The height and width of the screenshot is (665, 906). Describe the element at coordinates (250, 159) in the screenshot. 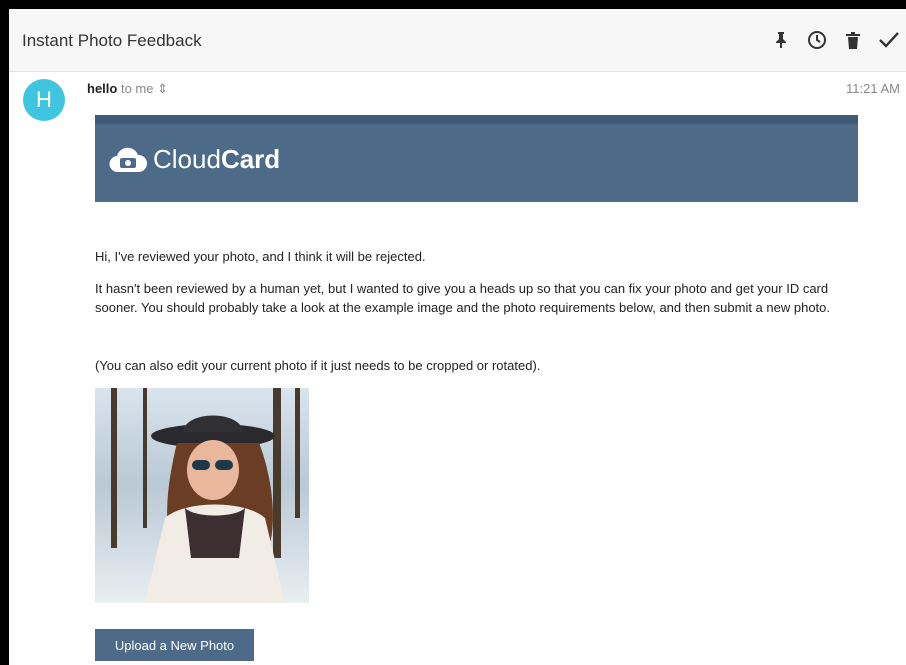

I see `brand-name-bold: Card` at that location.